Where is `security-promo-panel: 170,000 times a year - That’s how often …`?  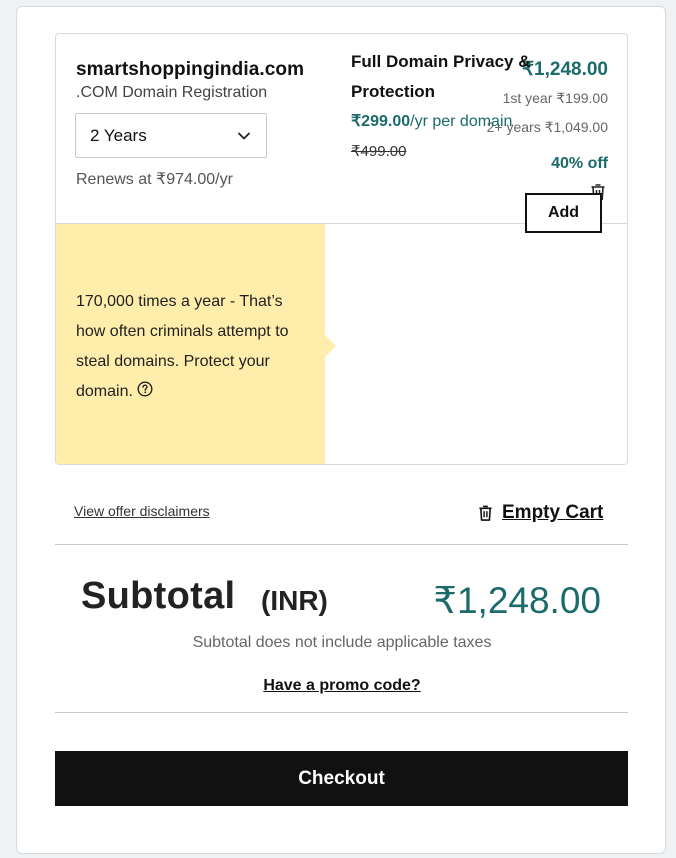 security-promo-panel: 170,000 times a year - That’s how often … is located at coordinates (190, 344).